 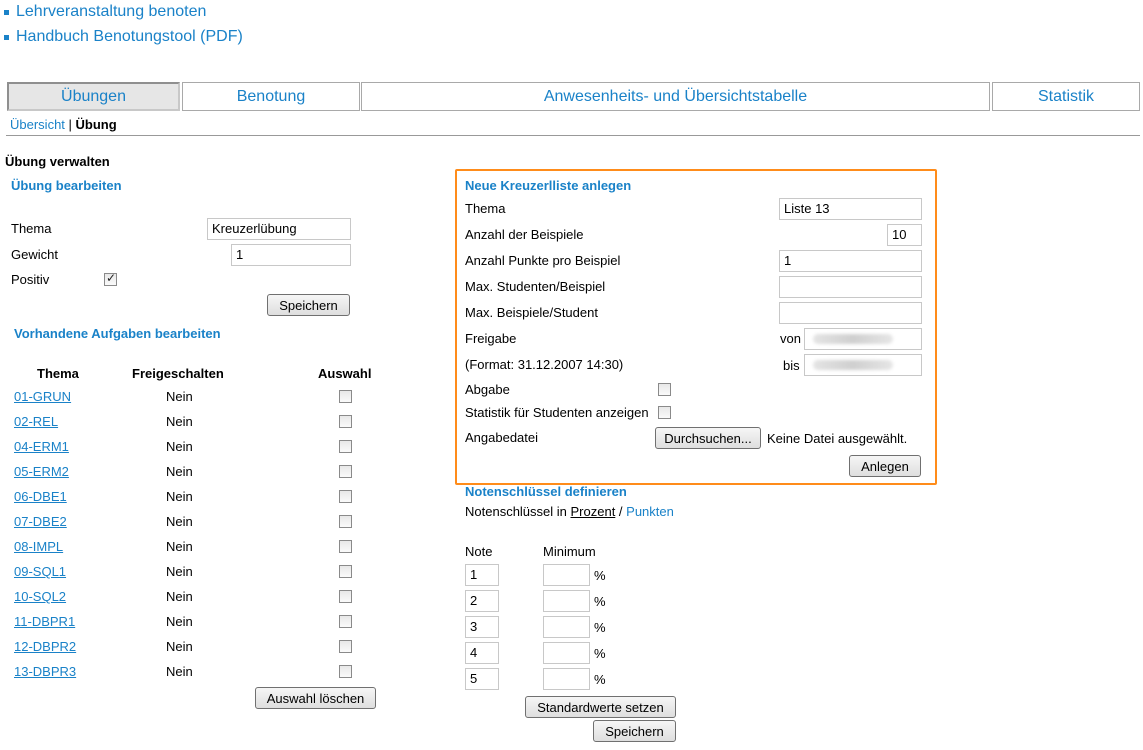 What do you see at coordinates (544, 364) in the screenshot?
I see `nl-format-label: (Format: 31.12.2007 14:30)` at bounding box center [544, 364].